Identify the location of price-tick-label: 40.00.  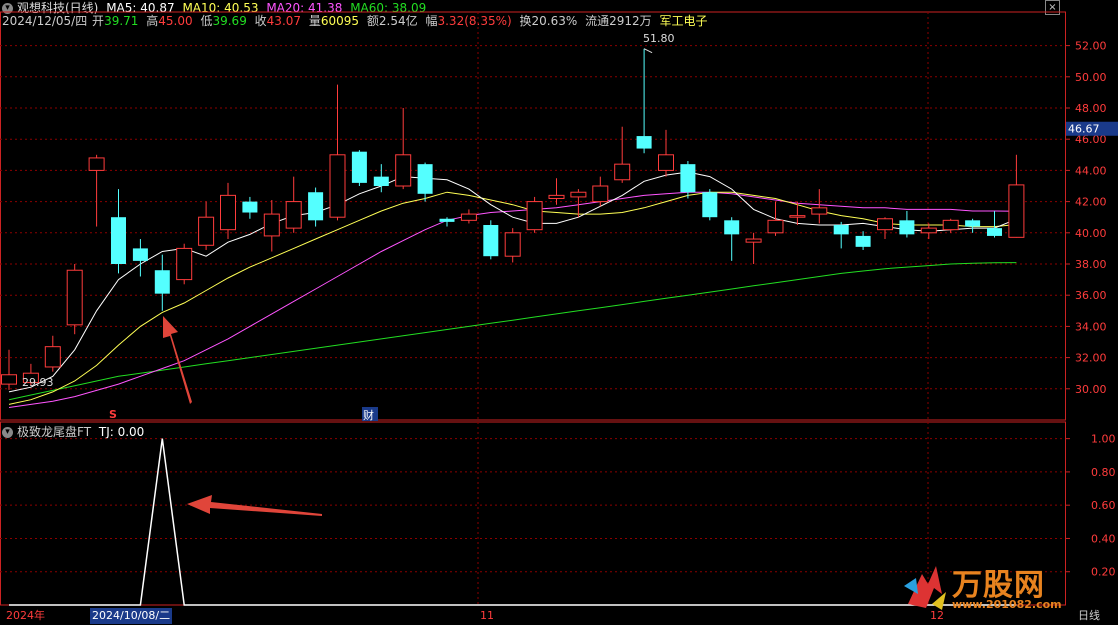
(1091, 233).